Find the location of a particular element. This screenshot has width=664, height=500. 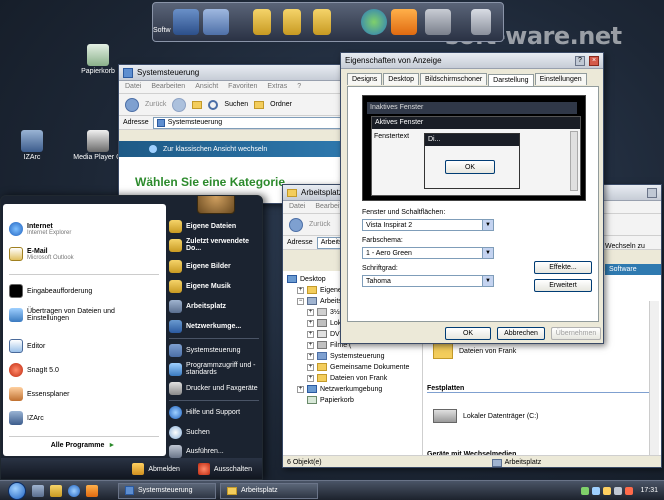

shutdown-button: Ausschalten is located at coordinates (224, 469).